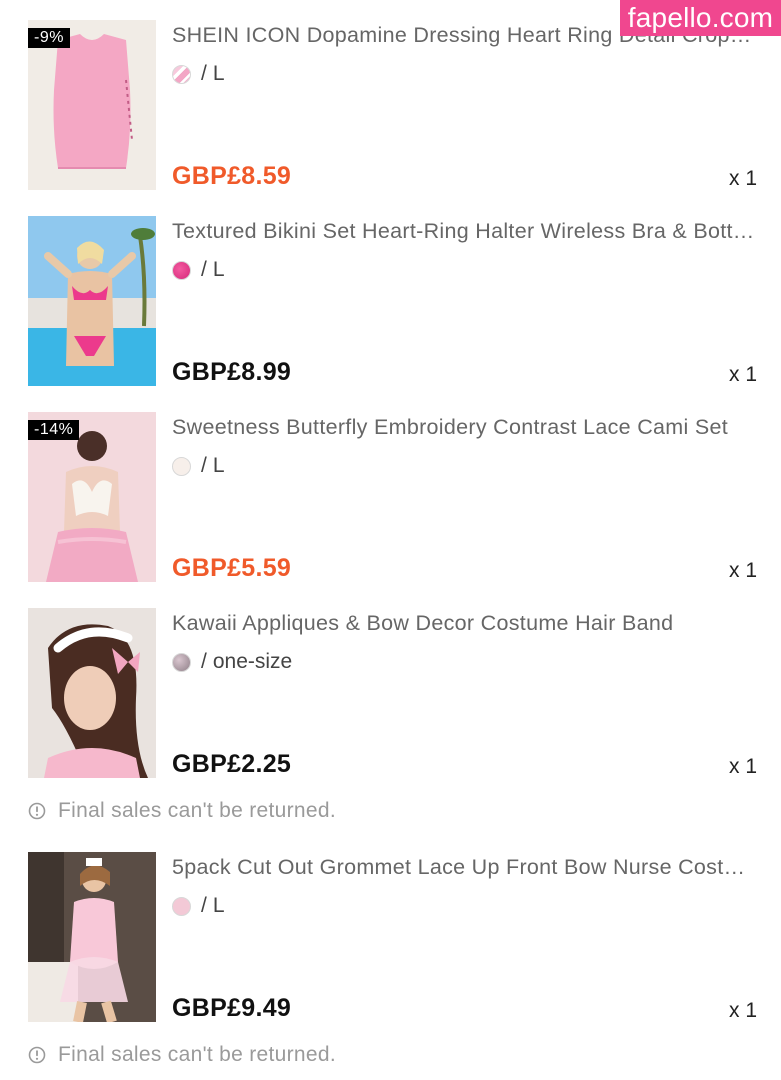 The width and height of the screenshot is (781, 1080). Describe the element at coordinates (700, 18) in the screenshot. I see `watermark: fapello.com` at that location.